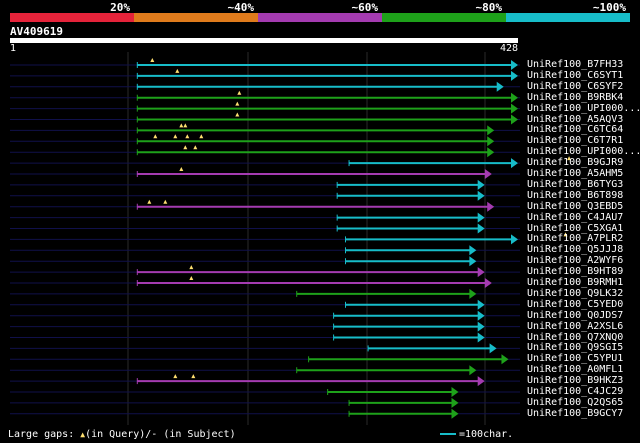 This screenshot has width=640, height=443. I want to click on hit-name-link: UniRef100_Q2QS65, so click(575, 402).